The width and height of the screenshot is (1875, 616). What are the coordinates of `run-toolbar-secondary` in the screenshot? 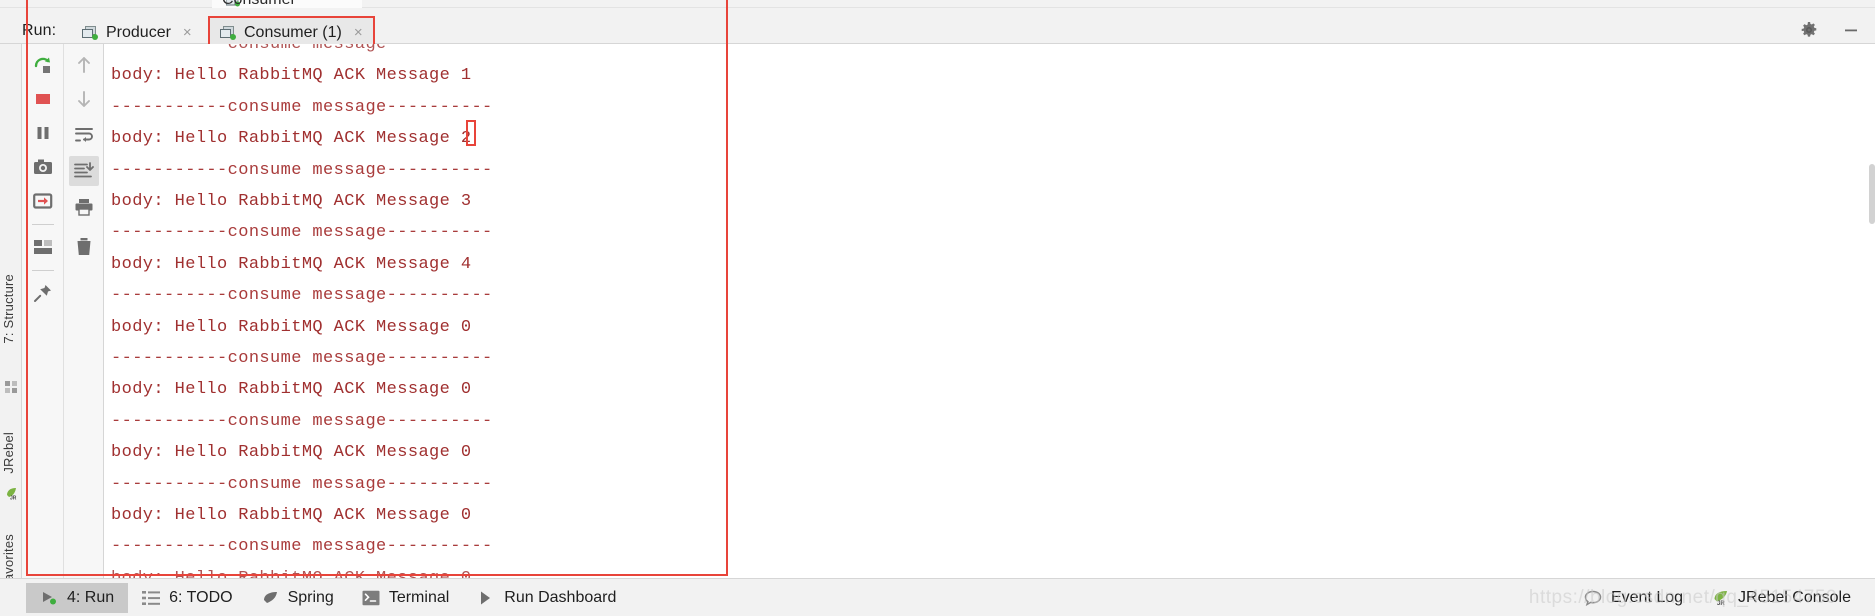 It's located at (84, 311).